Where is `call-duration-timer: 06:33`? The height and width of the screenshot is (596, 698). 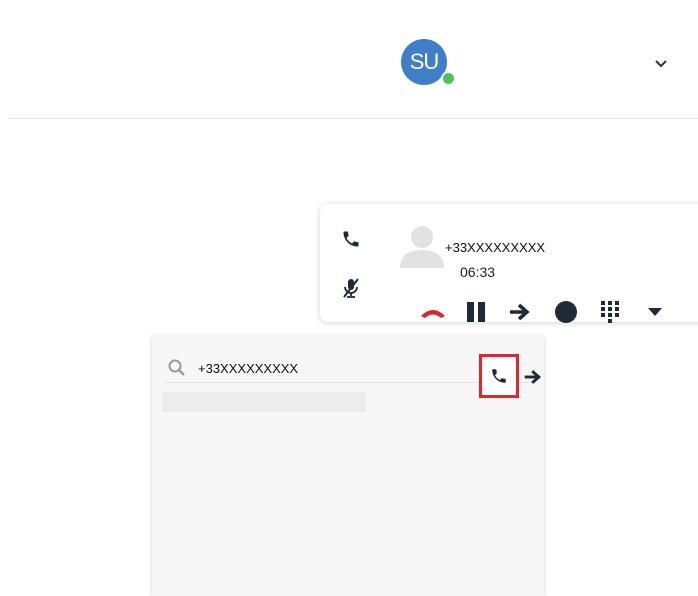
call-duration-timer: 06:33 is located at coordinates (478, 272).